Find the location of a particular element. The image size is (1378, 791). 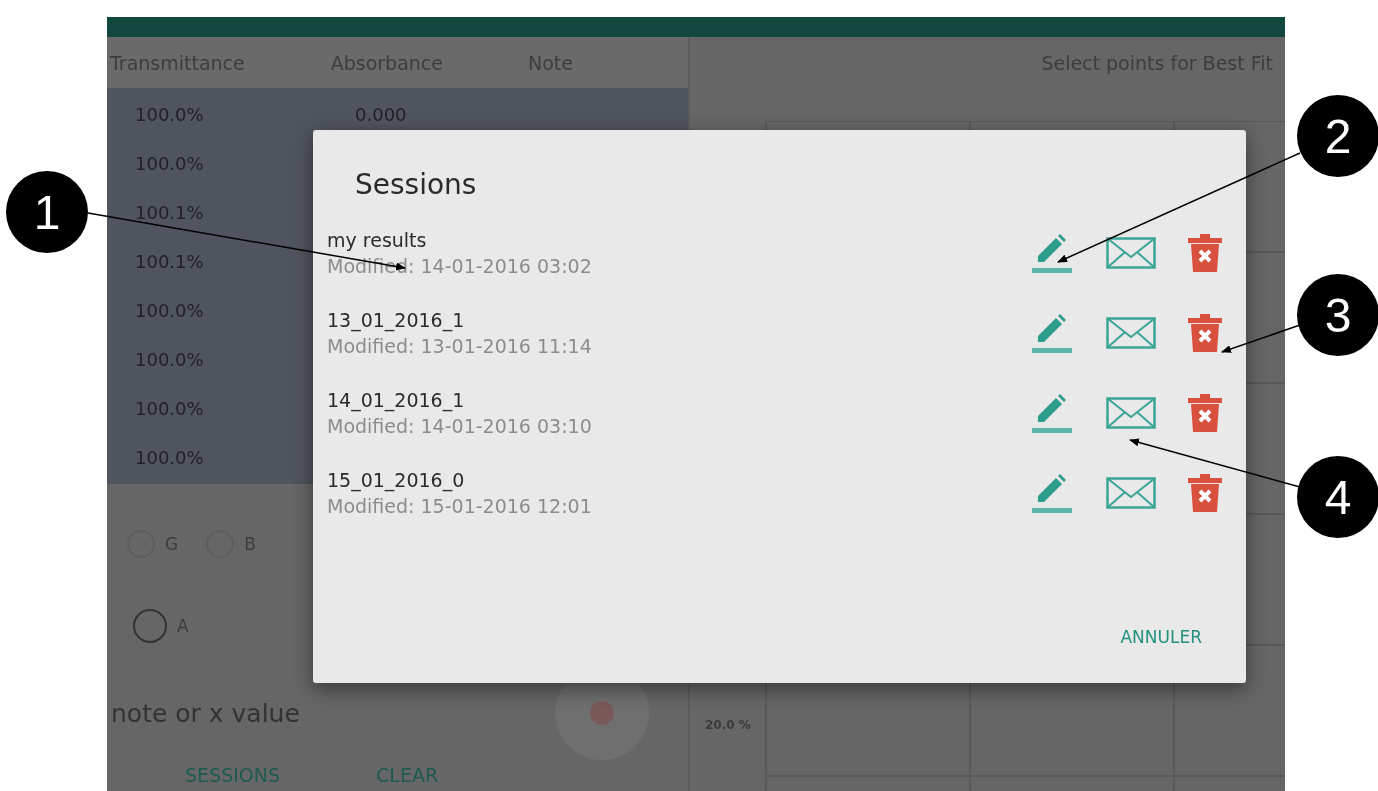

callout-marker: 3 is located at coordinates (1337, 315).